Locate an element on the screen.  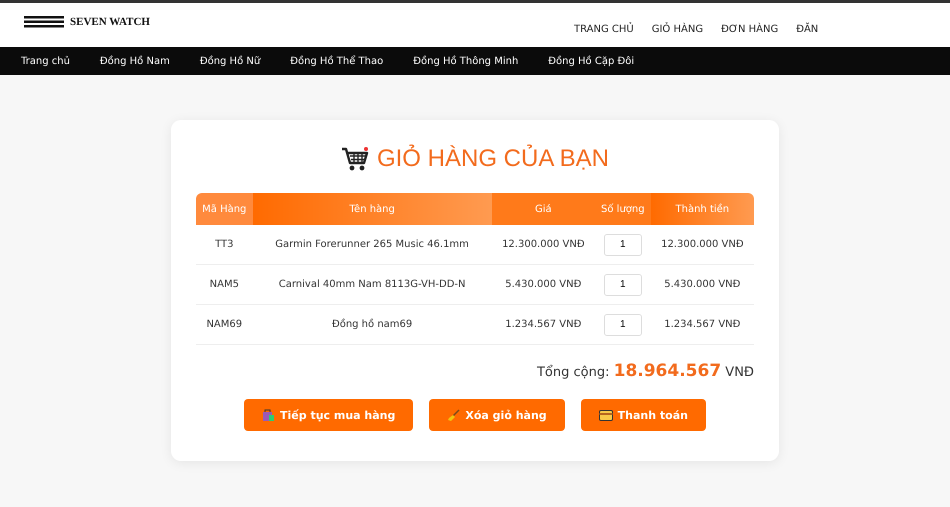
nav-link: ĐĂN is located at coordinates (807, 29).